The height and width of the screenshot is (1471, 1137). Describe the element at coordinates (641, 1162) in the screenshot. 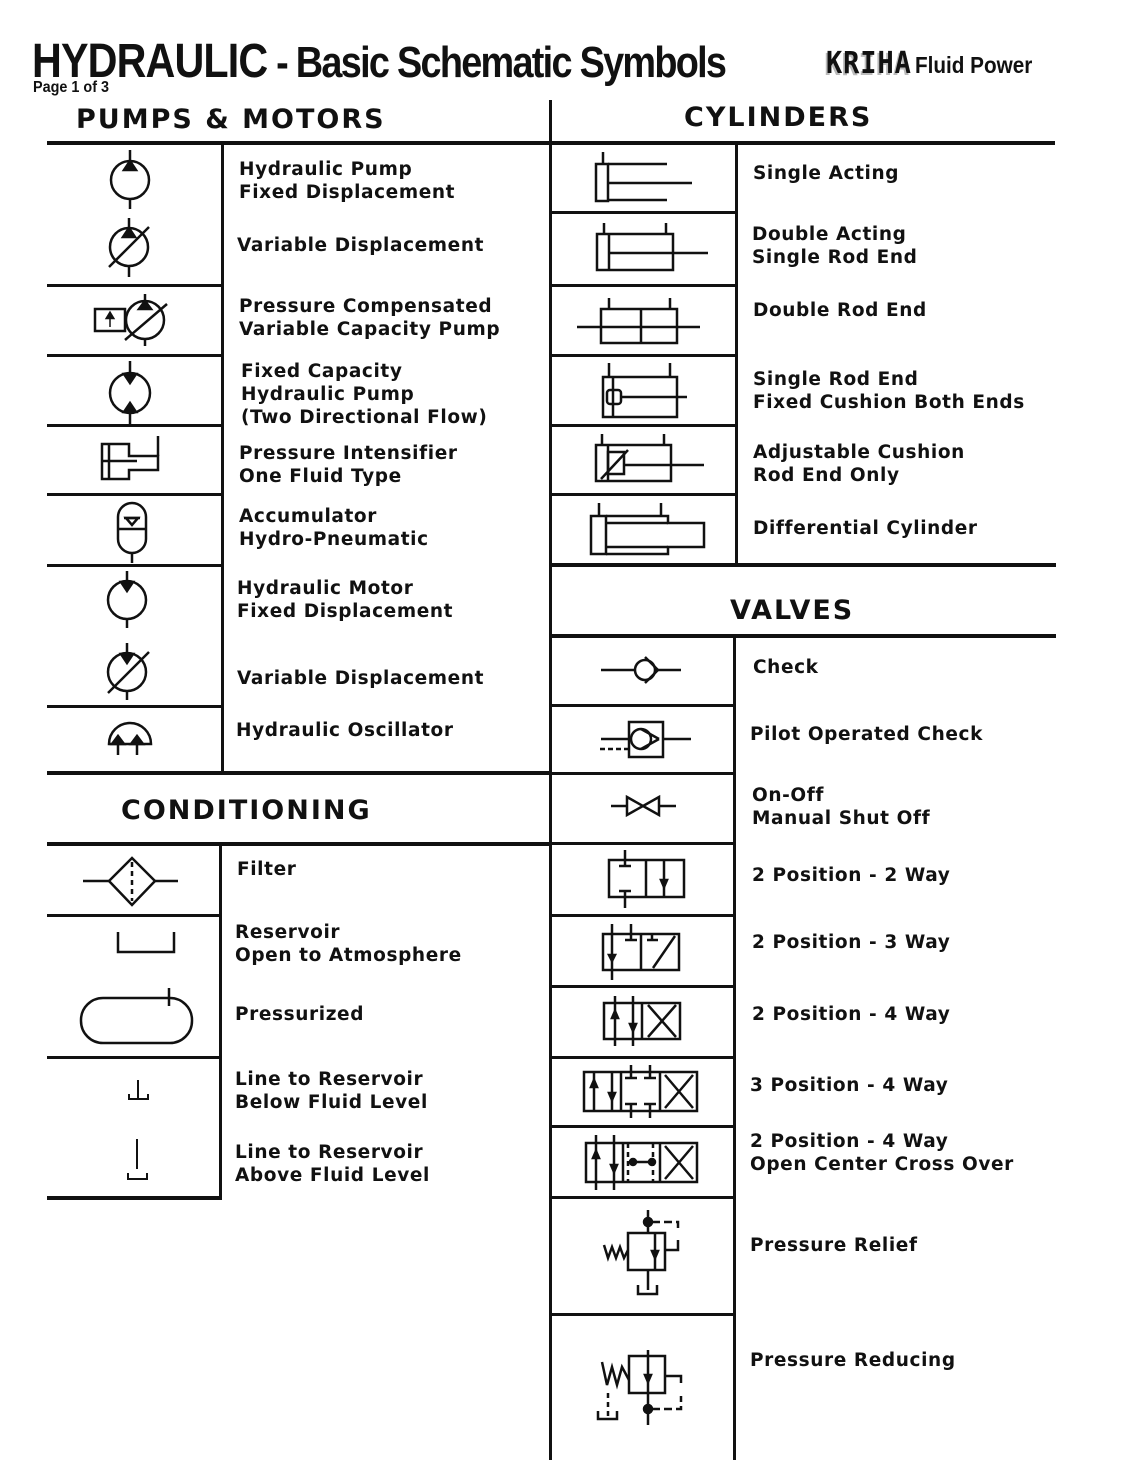

I see `valve-open-center-icon` at that location.